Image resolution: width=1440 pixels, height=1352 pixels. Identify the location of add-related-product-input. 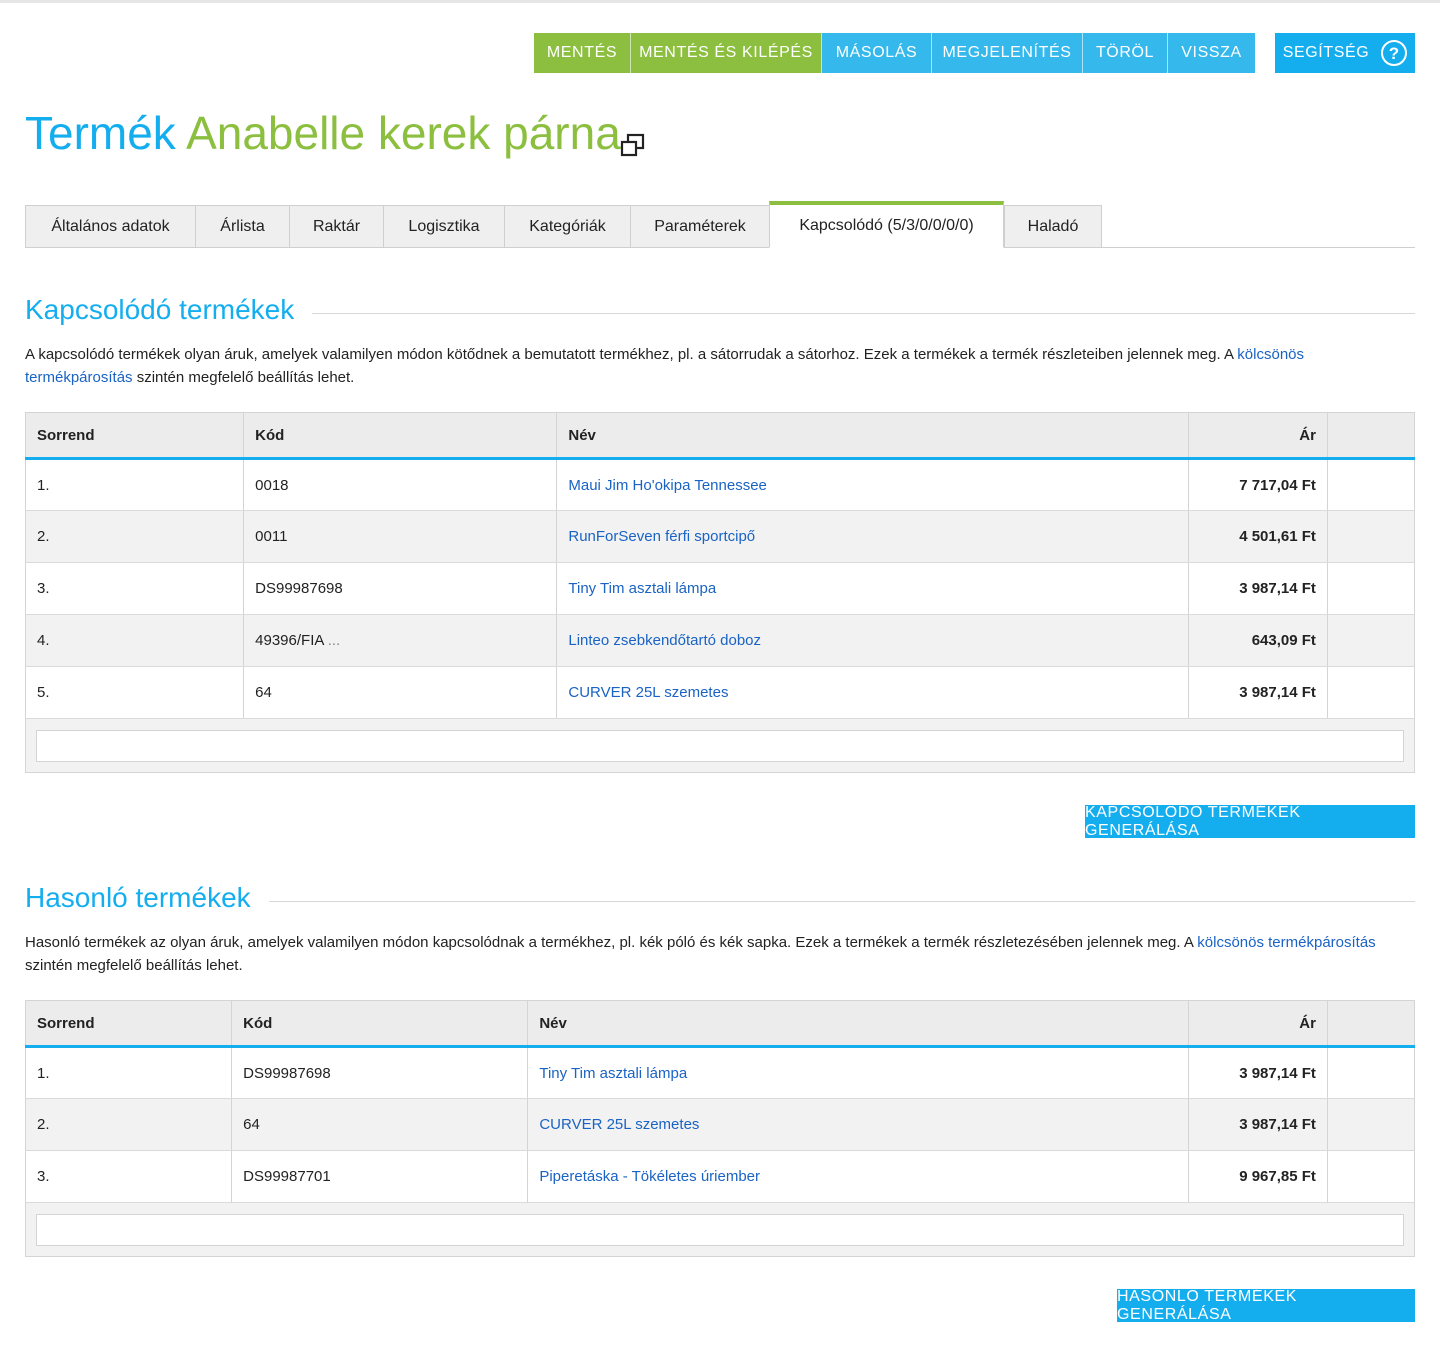
(720, 745).